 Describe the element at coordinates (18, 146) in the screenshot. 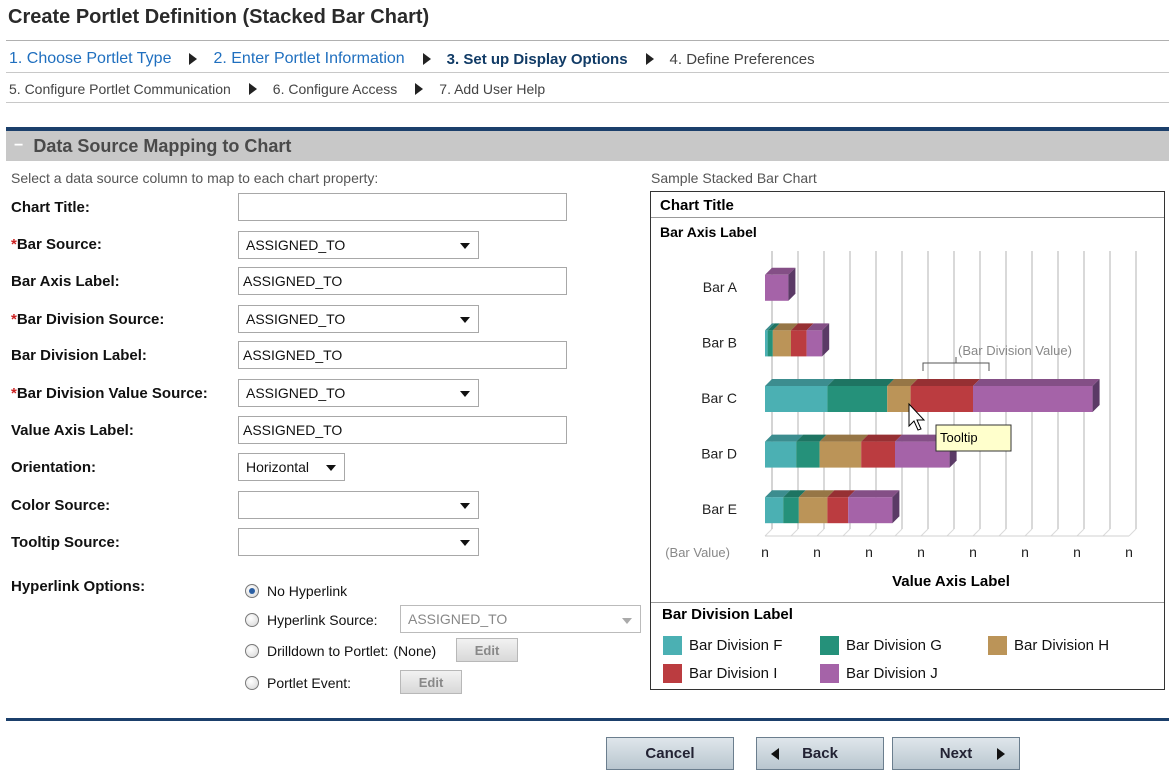

I see `collapse-icon: −` at that location.